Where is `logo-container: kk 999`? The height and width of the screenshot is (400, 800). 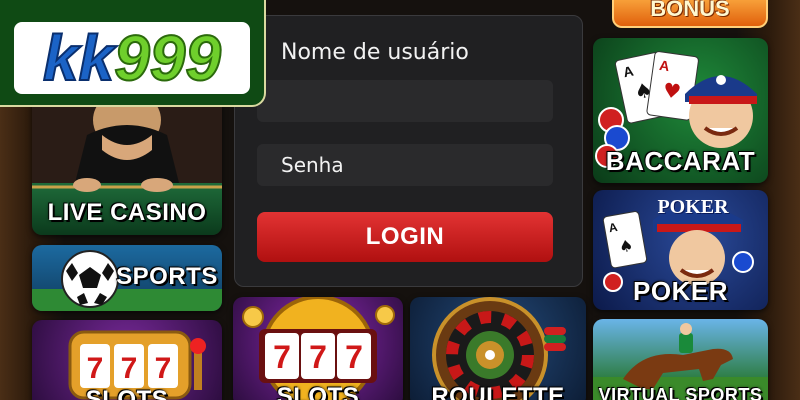
logo-container: kk 999 is located at coordinates (133, 53).